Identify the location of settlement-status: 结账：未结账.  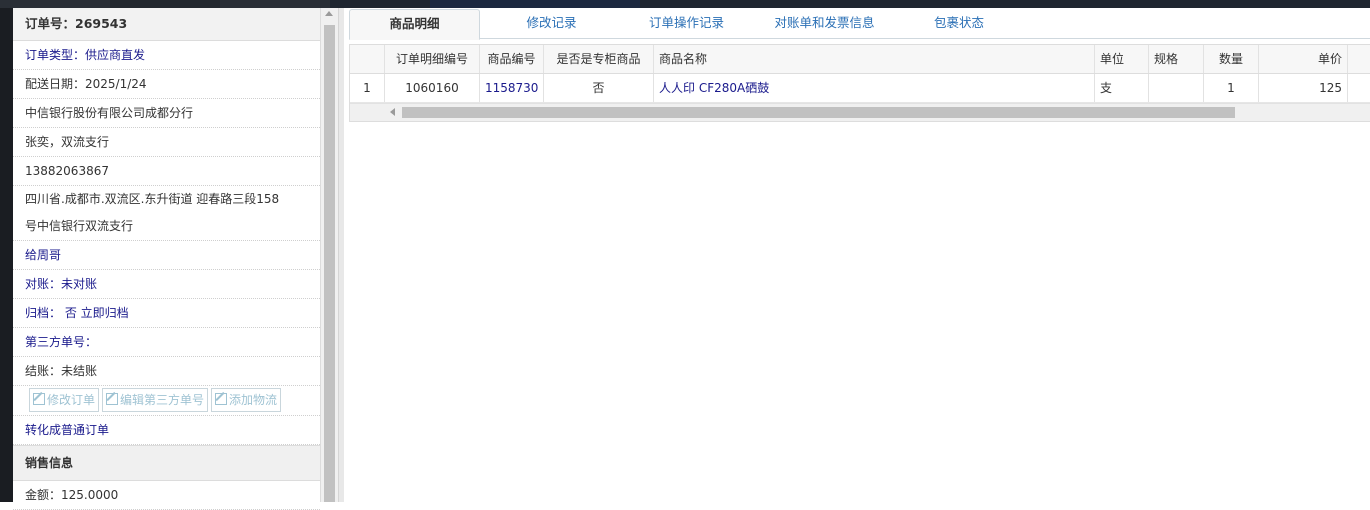
(166, 371).